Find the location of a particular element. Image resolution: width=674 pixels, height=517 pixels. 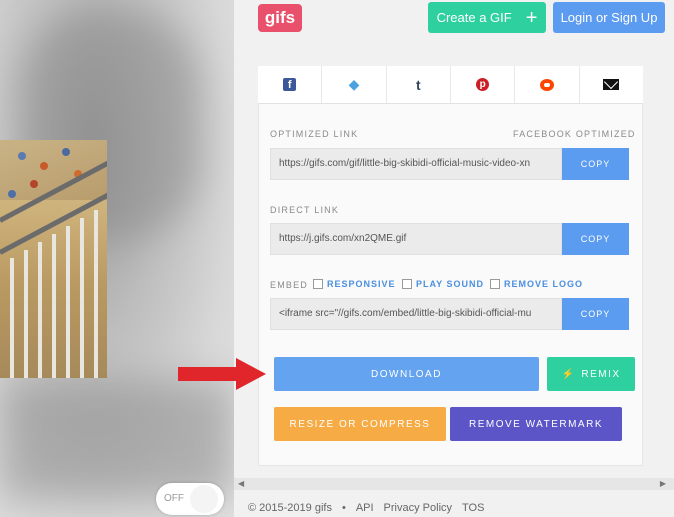

share-email is located at coordinates (611, 84).